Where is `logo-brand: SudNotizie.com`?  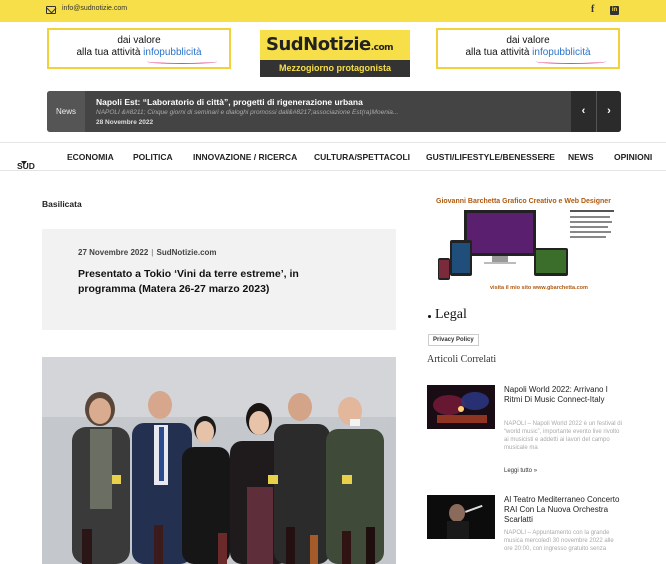 logo-brand: SudNotizie.com is located at coordinates (330, 44).